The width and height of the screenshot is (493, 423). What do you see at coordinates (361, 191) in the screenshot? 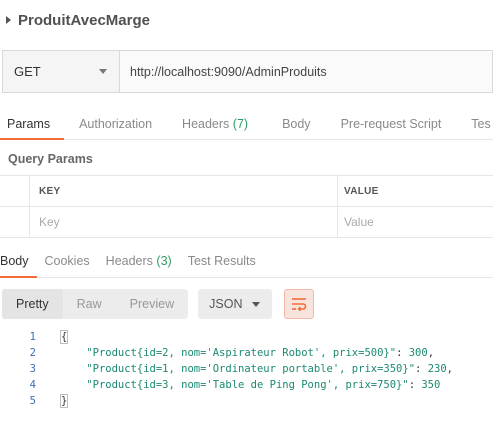
I see `column-header-value: VALUE` at bounding box center [361, 191].